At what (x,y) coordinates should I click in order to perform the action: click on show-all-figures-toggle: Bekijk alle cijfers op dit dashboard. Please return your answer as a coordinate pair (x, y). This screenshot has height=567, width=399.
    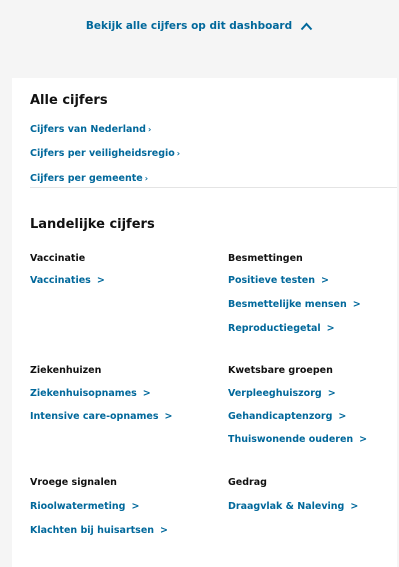
    Looking at the image, I should click on (199, 26).